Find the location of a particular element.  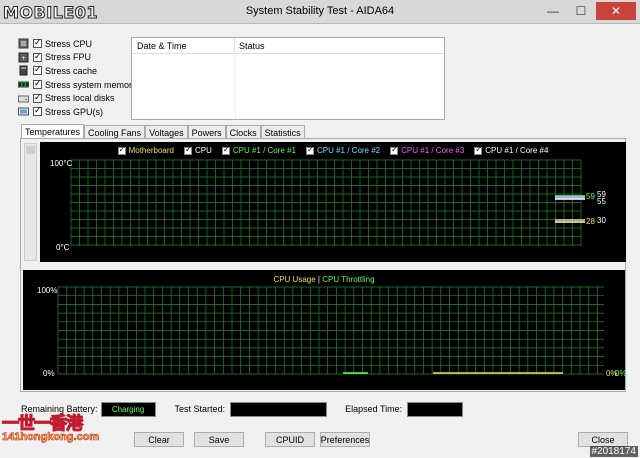

stress-item-cpu: Stress CPU is located at coordinates (77, 44).